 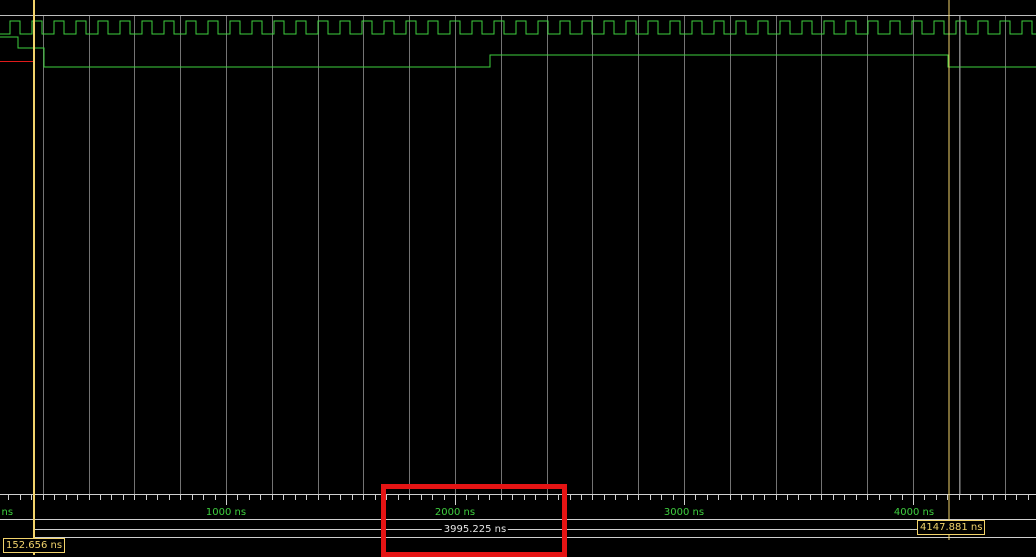 I want to click on cursor-left-time-tag: 152.656 ns, so click(x=34, y=545).